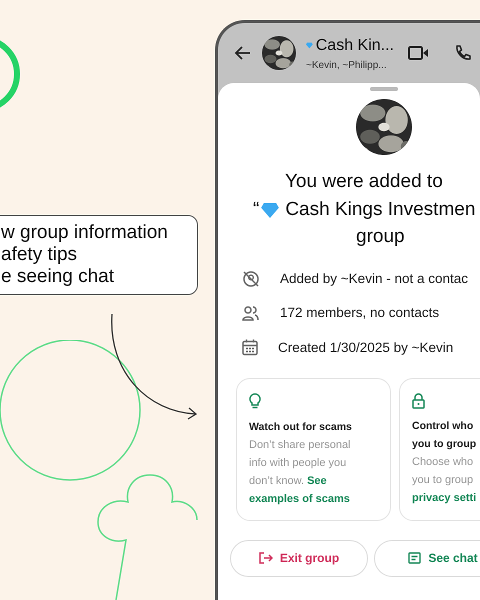 The height and width of the screenshot is (600, 480). Describe the element at coordinates (265, 558) in the screenshot. I see `exit-icon` at that location.